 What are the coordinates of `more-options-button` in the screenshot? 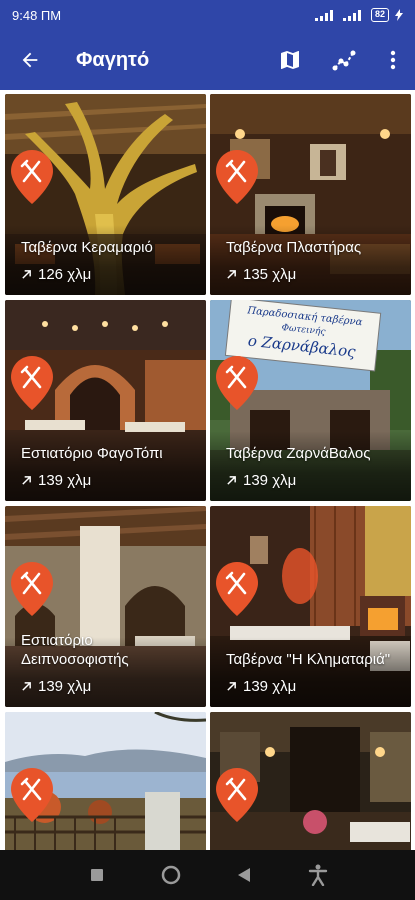 It's located at (393, 60).